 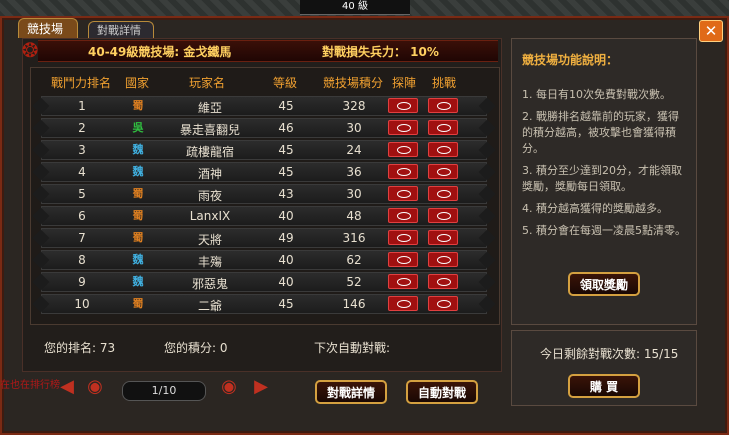 I want to click on score-cell: 62, so click(x=354, y=260).